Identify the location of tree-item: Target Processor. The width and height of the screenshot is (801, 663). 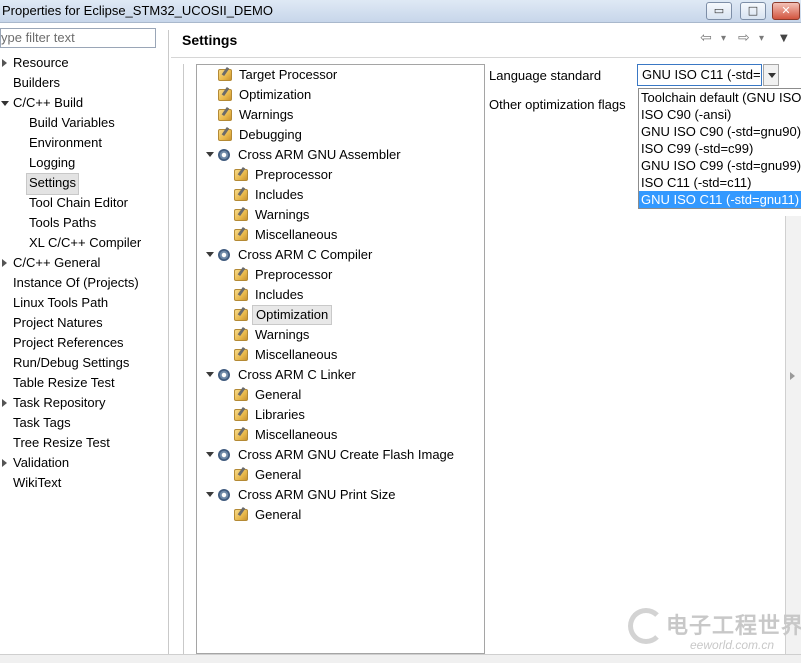
(279, 75).